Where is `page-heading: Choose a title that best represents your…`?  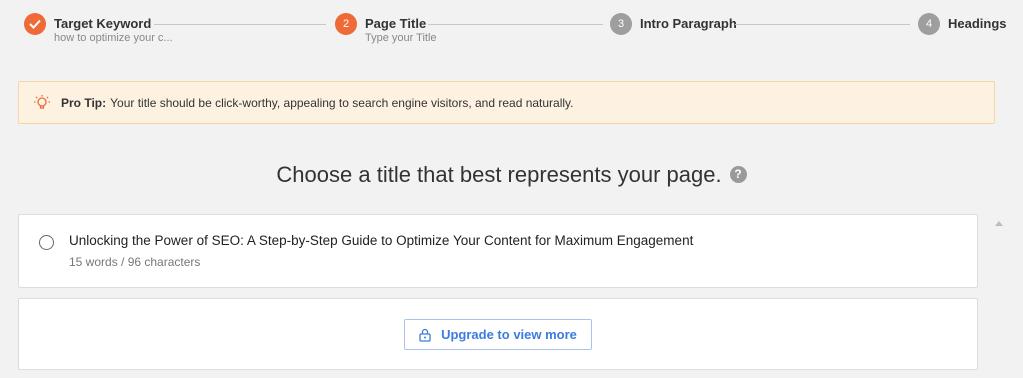
page-heading: Choose a title that best represents your… is located at coordinates (511, 175).